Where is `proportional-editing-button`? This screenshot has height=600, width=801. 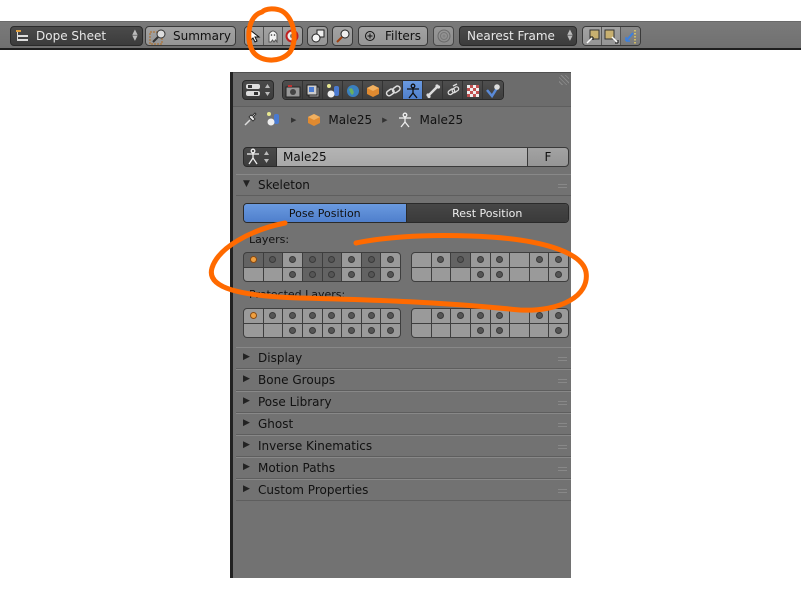
proportional-editing-button is located at coordinates (443, 36).